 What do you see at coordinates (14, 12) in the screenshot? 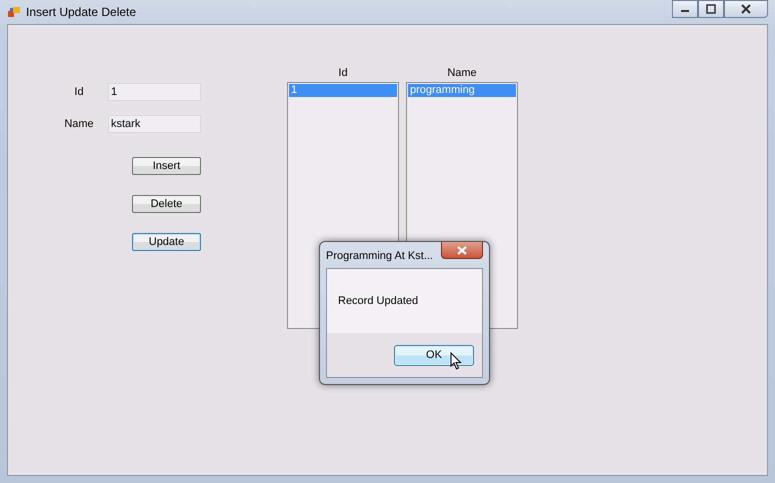
I see `app-icon` at bounding box center [14, 12].